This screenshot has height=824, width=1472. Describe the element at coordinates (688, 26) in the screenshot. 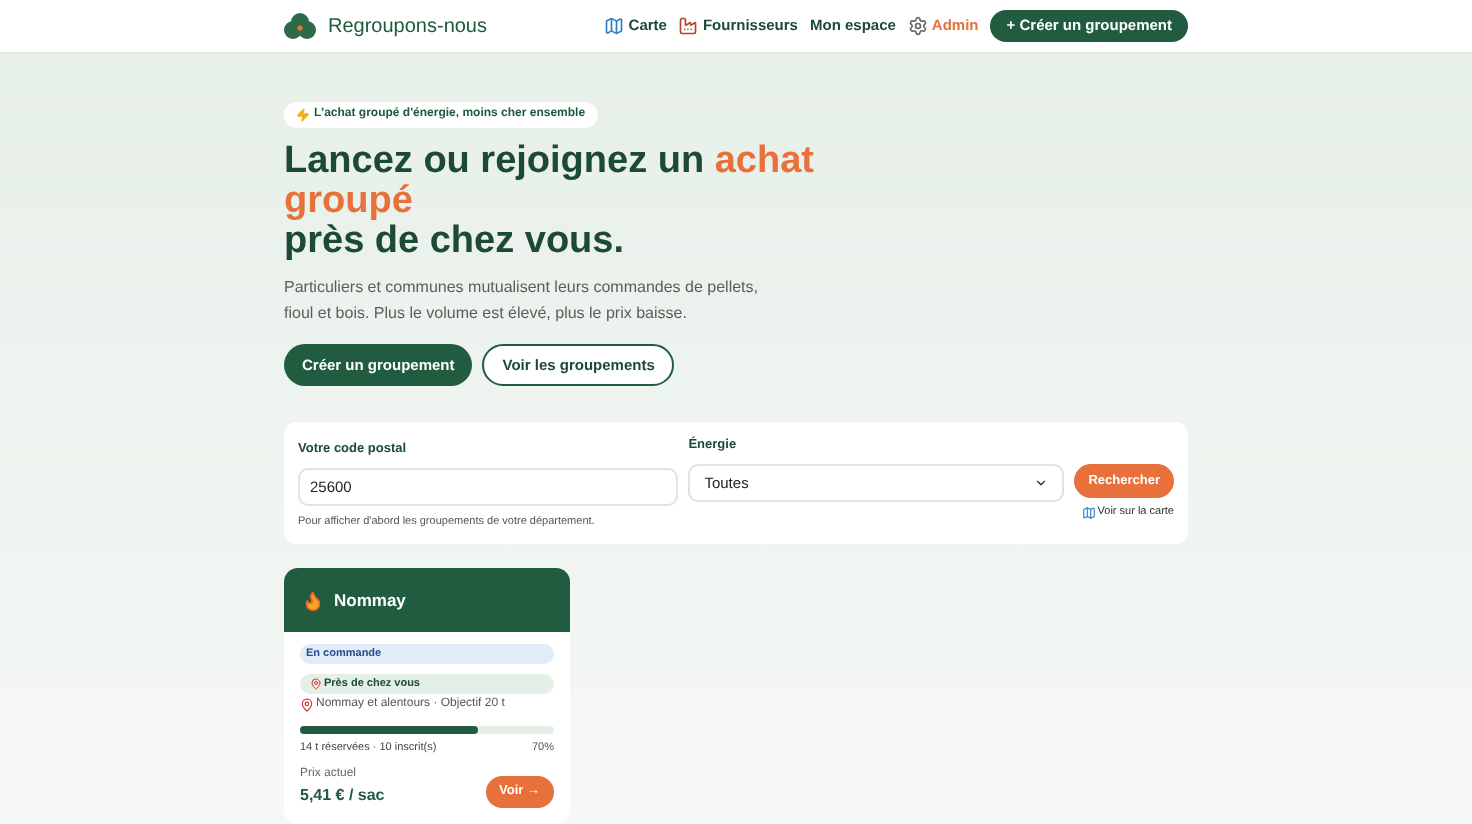

I see `factory-icon` at that location.